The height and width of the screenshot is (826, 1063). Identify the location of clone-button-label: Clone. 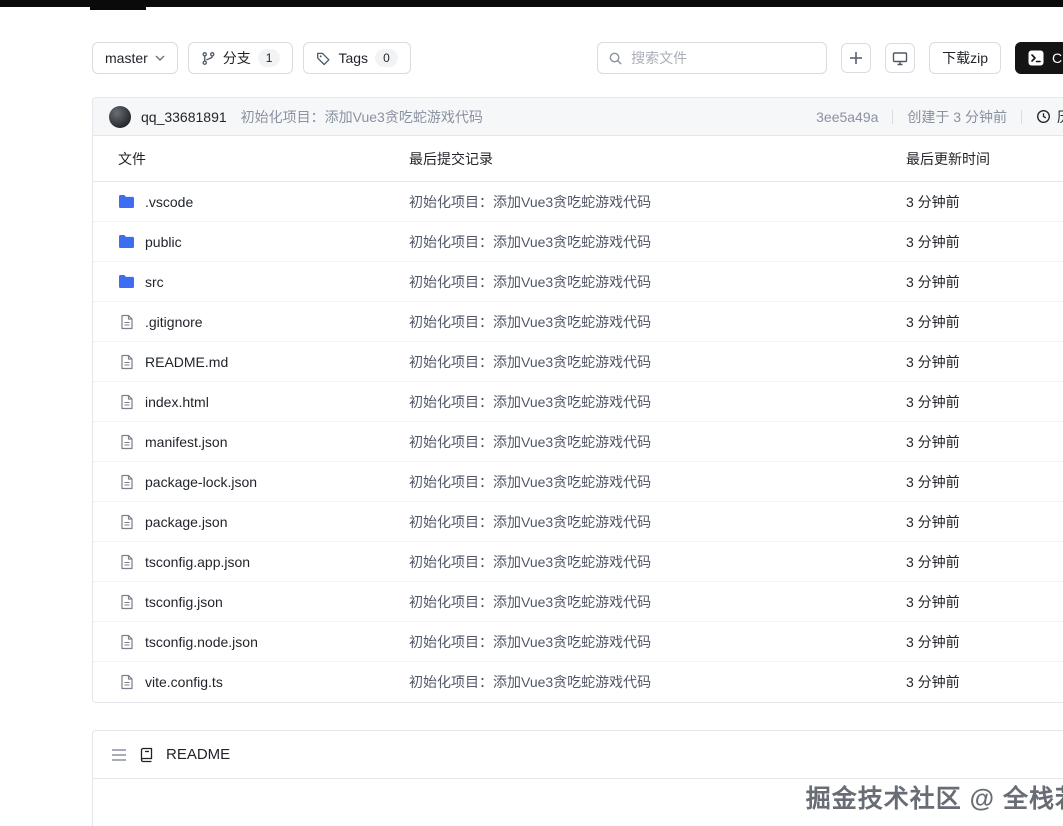
(1057, 58).